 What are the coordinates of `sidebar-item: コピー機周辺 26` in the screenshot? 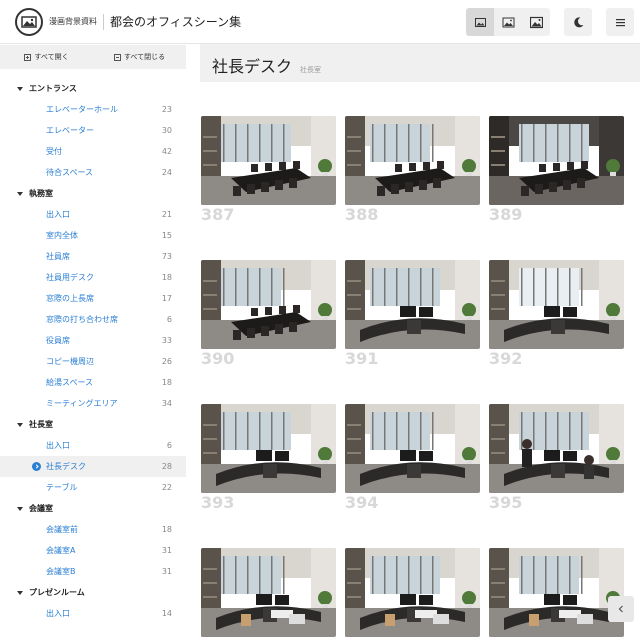 It's located at (93, 361).